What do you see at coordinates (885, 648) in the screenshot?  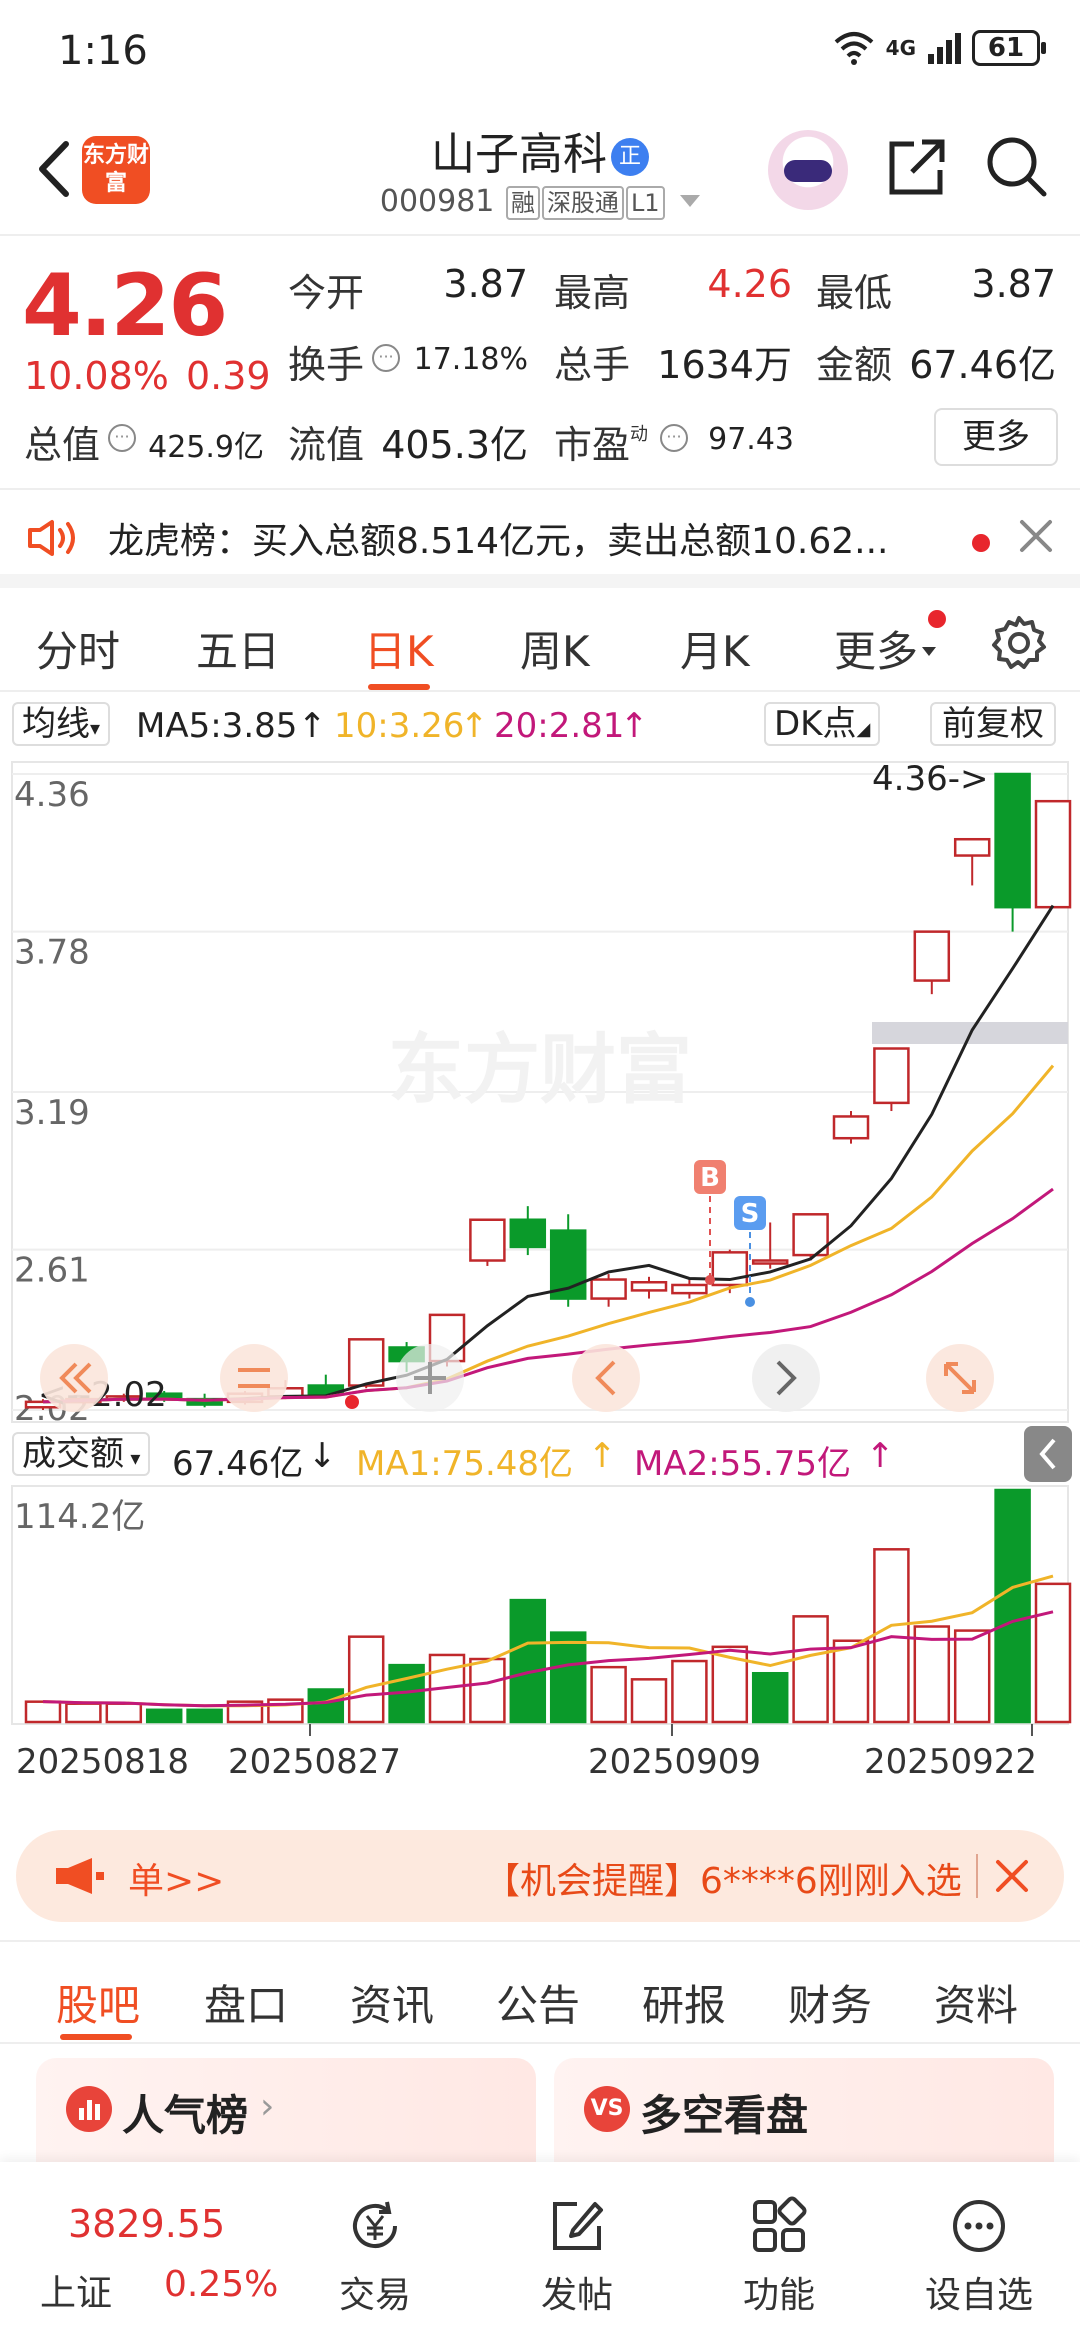 I see `tab-more: 更多` at bounding box center [885, 648].